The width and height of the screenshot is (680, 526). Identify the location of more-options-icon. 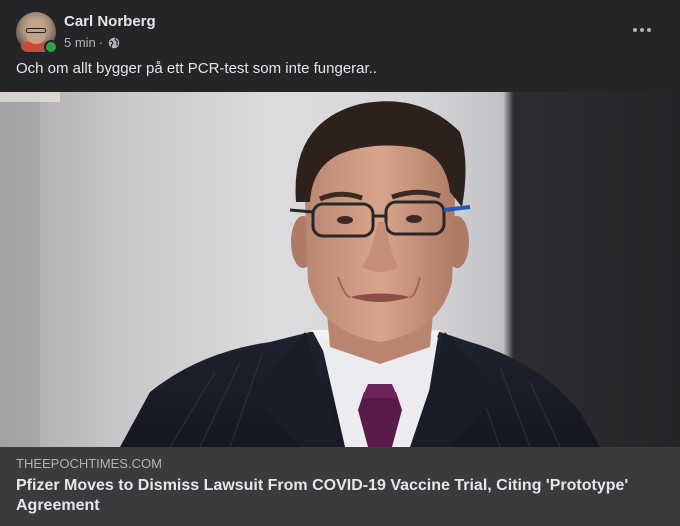
(635, 30).